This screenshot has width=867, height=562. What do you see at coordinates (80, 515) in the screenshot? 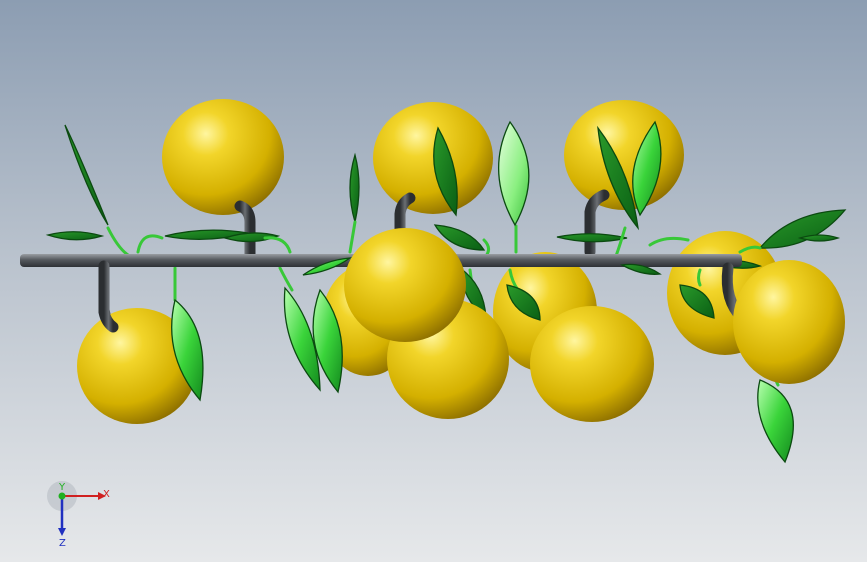
I see `axis-triad: X Y Z` at bounding box center [80, 515].